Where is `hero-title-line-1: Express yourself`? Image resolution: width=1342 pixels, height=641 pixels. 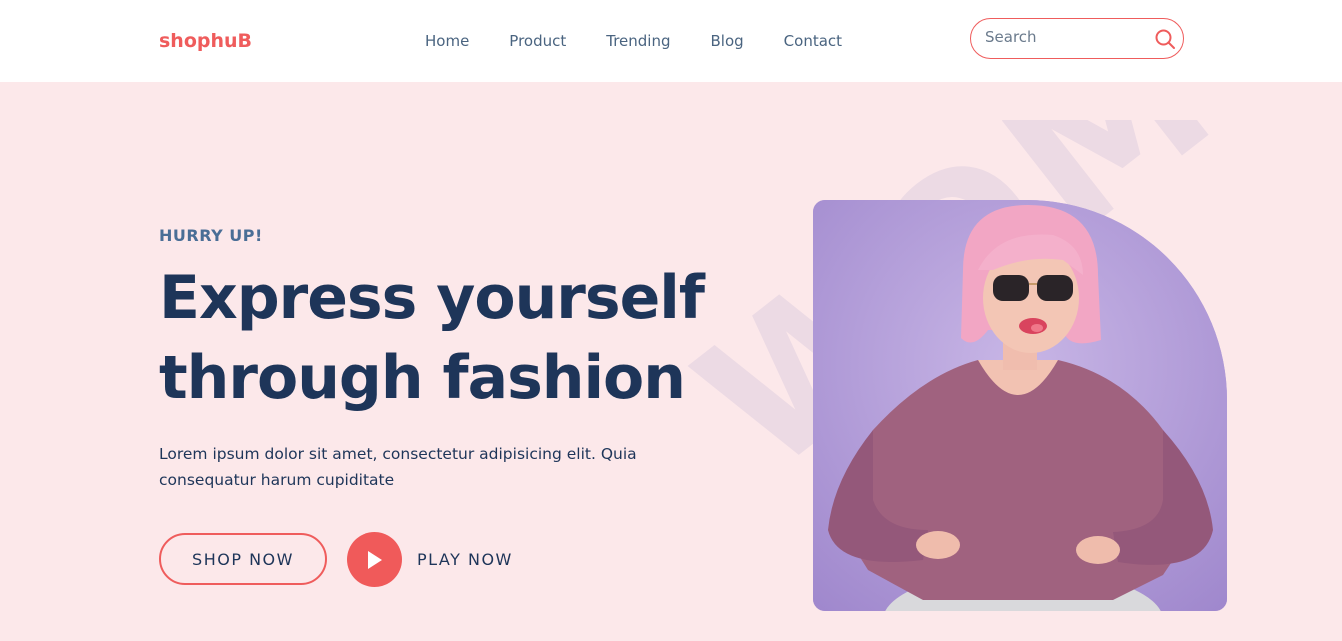
hero-title-line-1: Express yourself is located at coordinates (432, 298).